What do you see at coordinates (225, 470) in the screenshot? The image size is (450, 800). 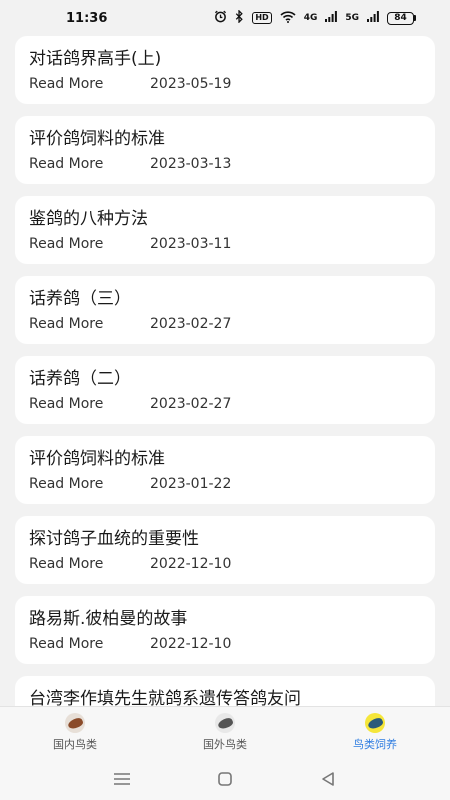 I see `article-card: 评价鸽饲料的标准 Read More 2023-01-22` at bounding box center [225, 470].